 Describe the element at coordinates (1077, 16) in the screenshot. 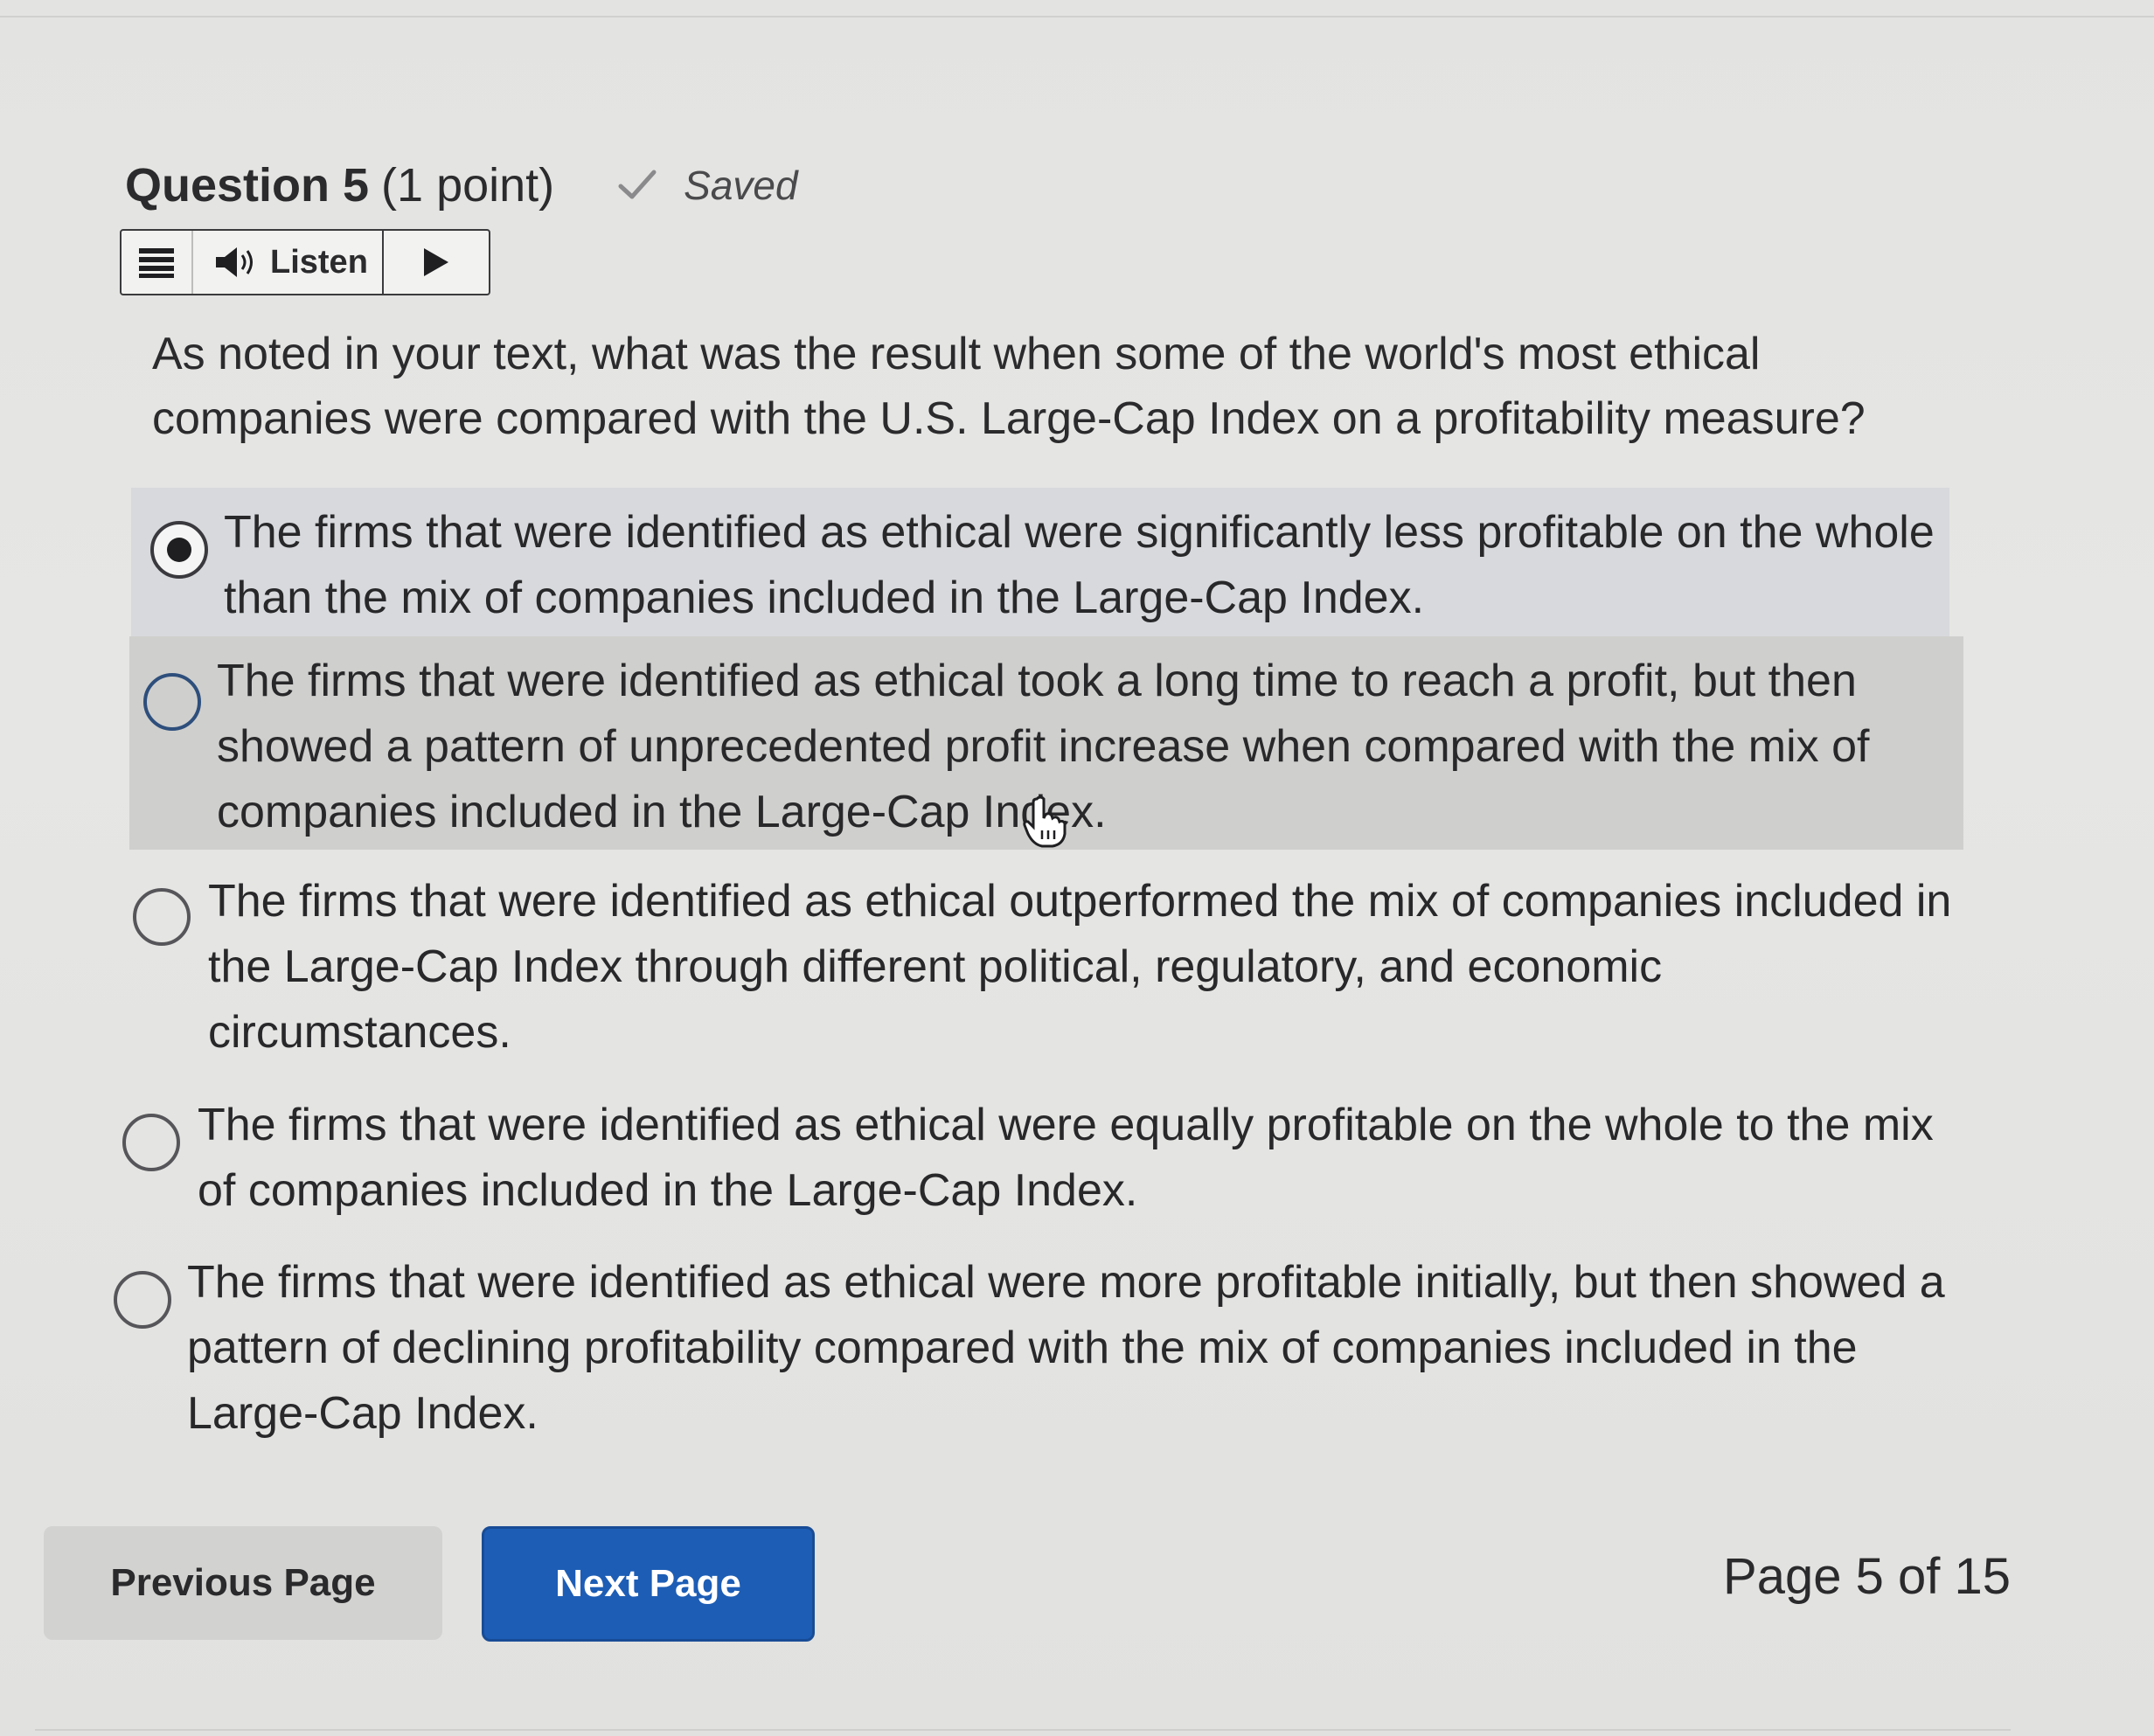

I see `top-divider` at that location.